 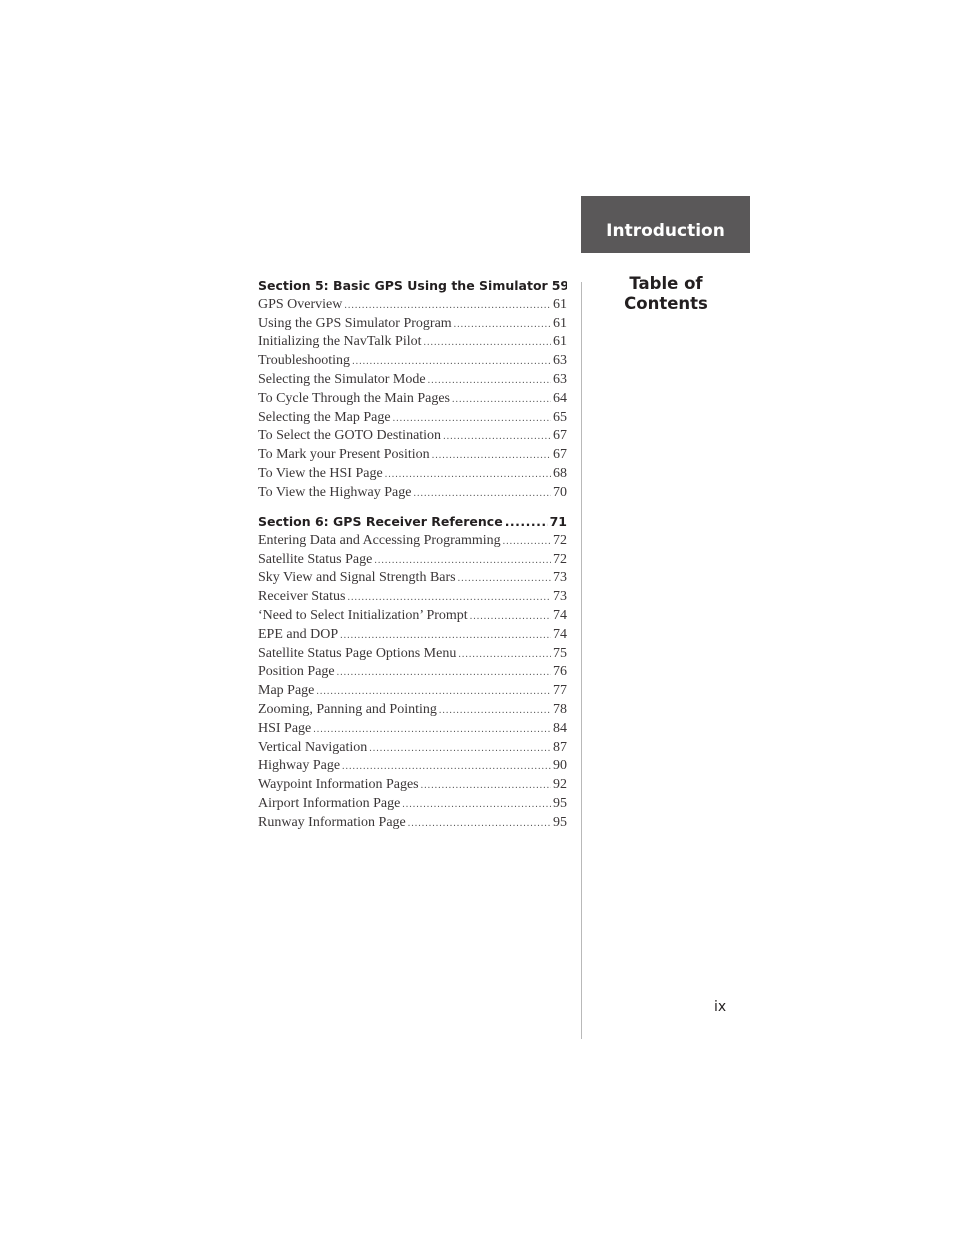 What do you see at coordinates (300, 304) in the screenshot?
I see `toc-entry-label: GPS Overview` at bounding box center [300, 304].